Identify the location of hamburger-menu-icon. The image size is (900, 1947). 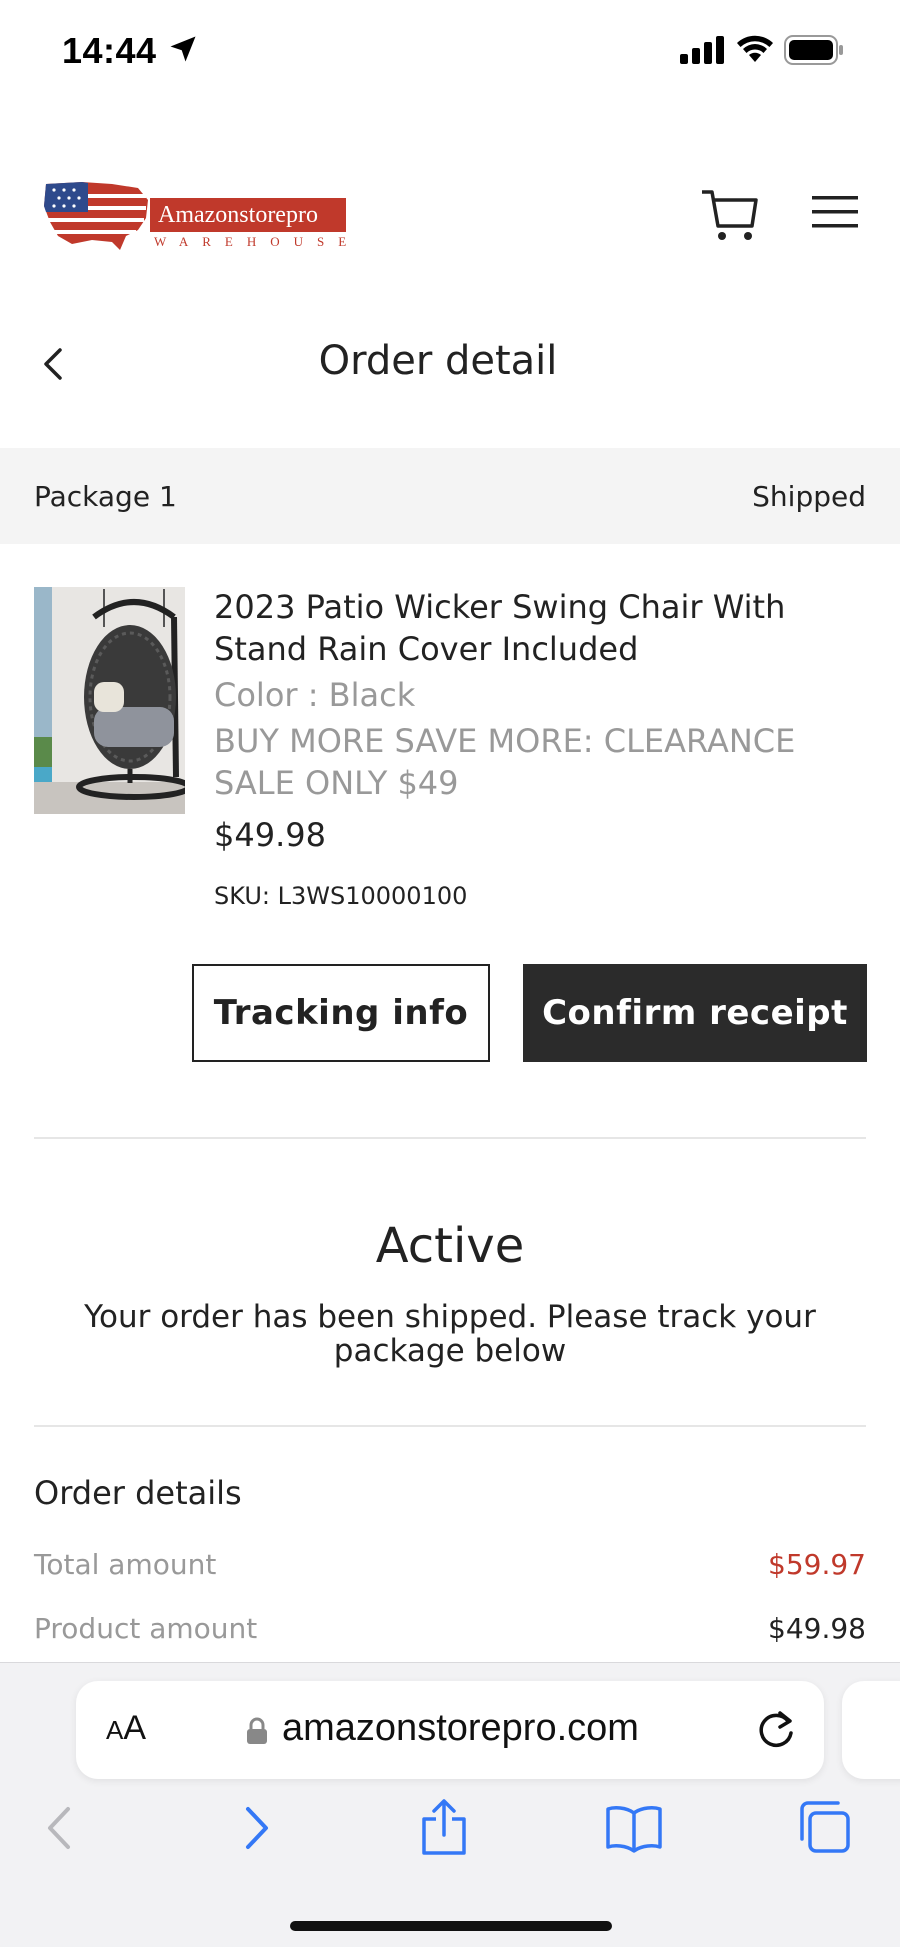
(835, 212).